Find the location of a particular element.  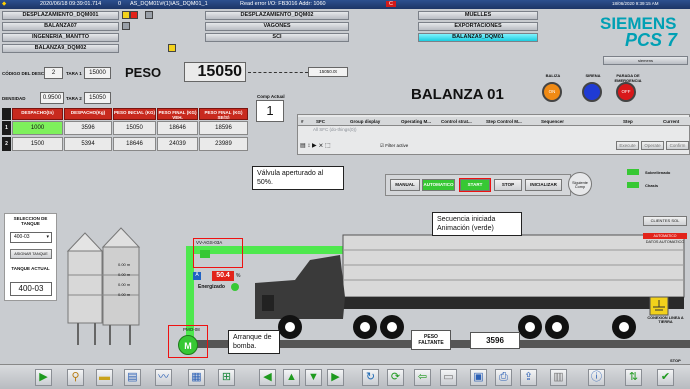

automatico-button: AUTOMATICO is located at coordinates (438, 185).